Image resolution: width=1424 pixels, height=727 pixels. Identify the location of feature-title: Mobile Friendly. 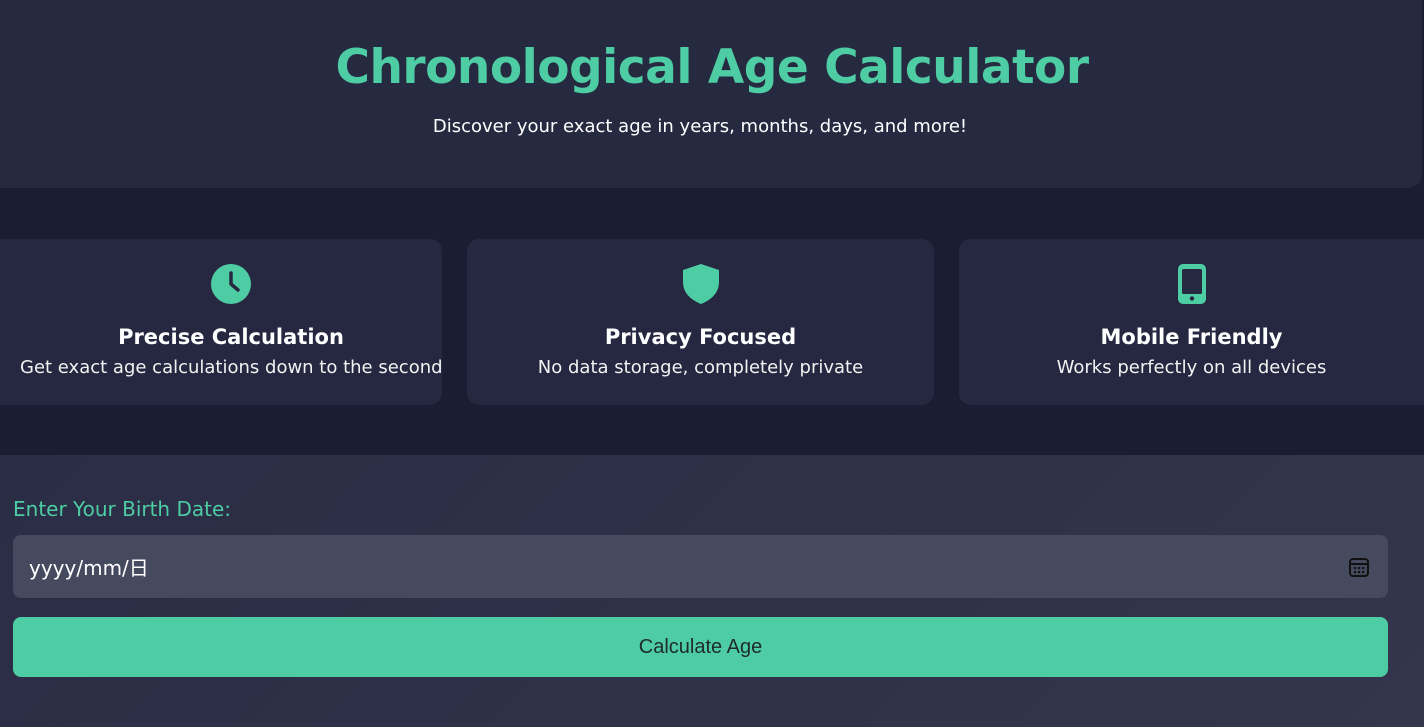
(1191, 337).